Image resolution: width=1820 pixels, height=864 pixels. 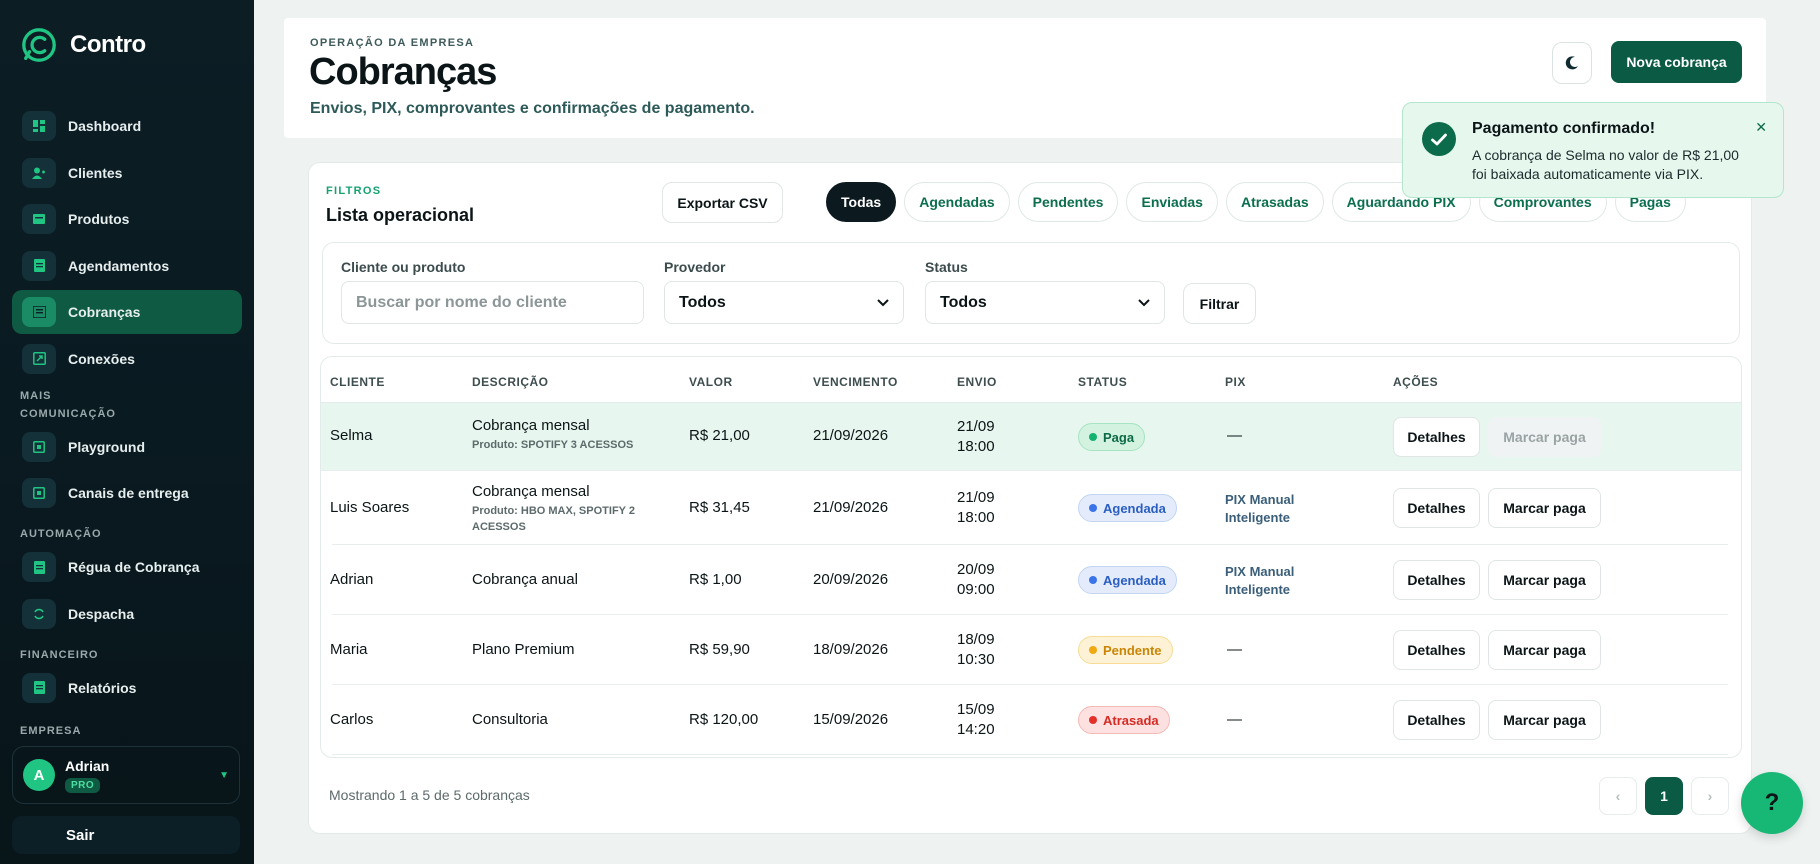 What do you see at coordinates (976, 589) in the screenshot?
I see `row-send-time: 09:00` at bounding box center [976, 589].